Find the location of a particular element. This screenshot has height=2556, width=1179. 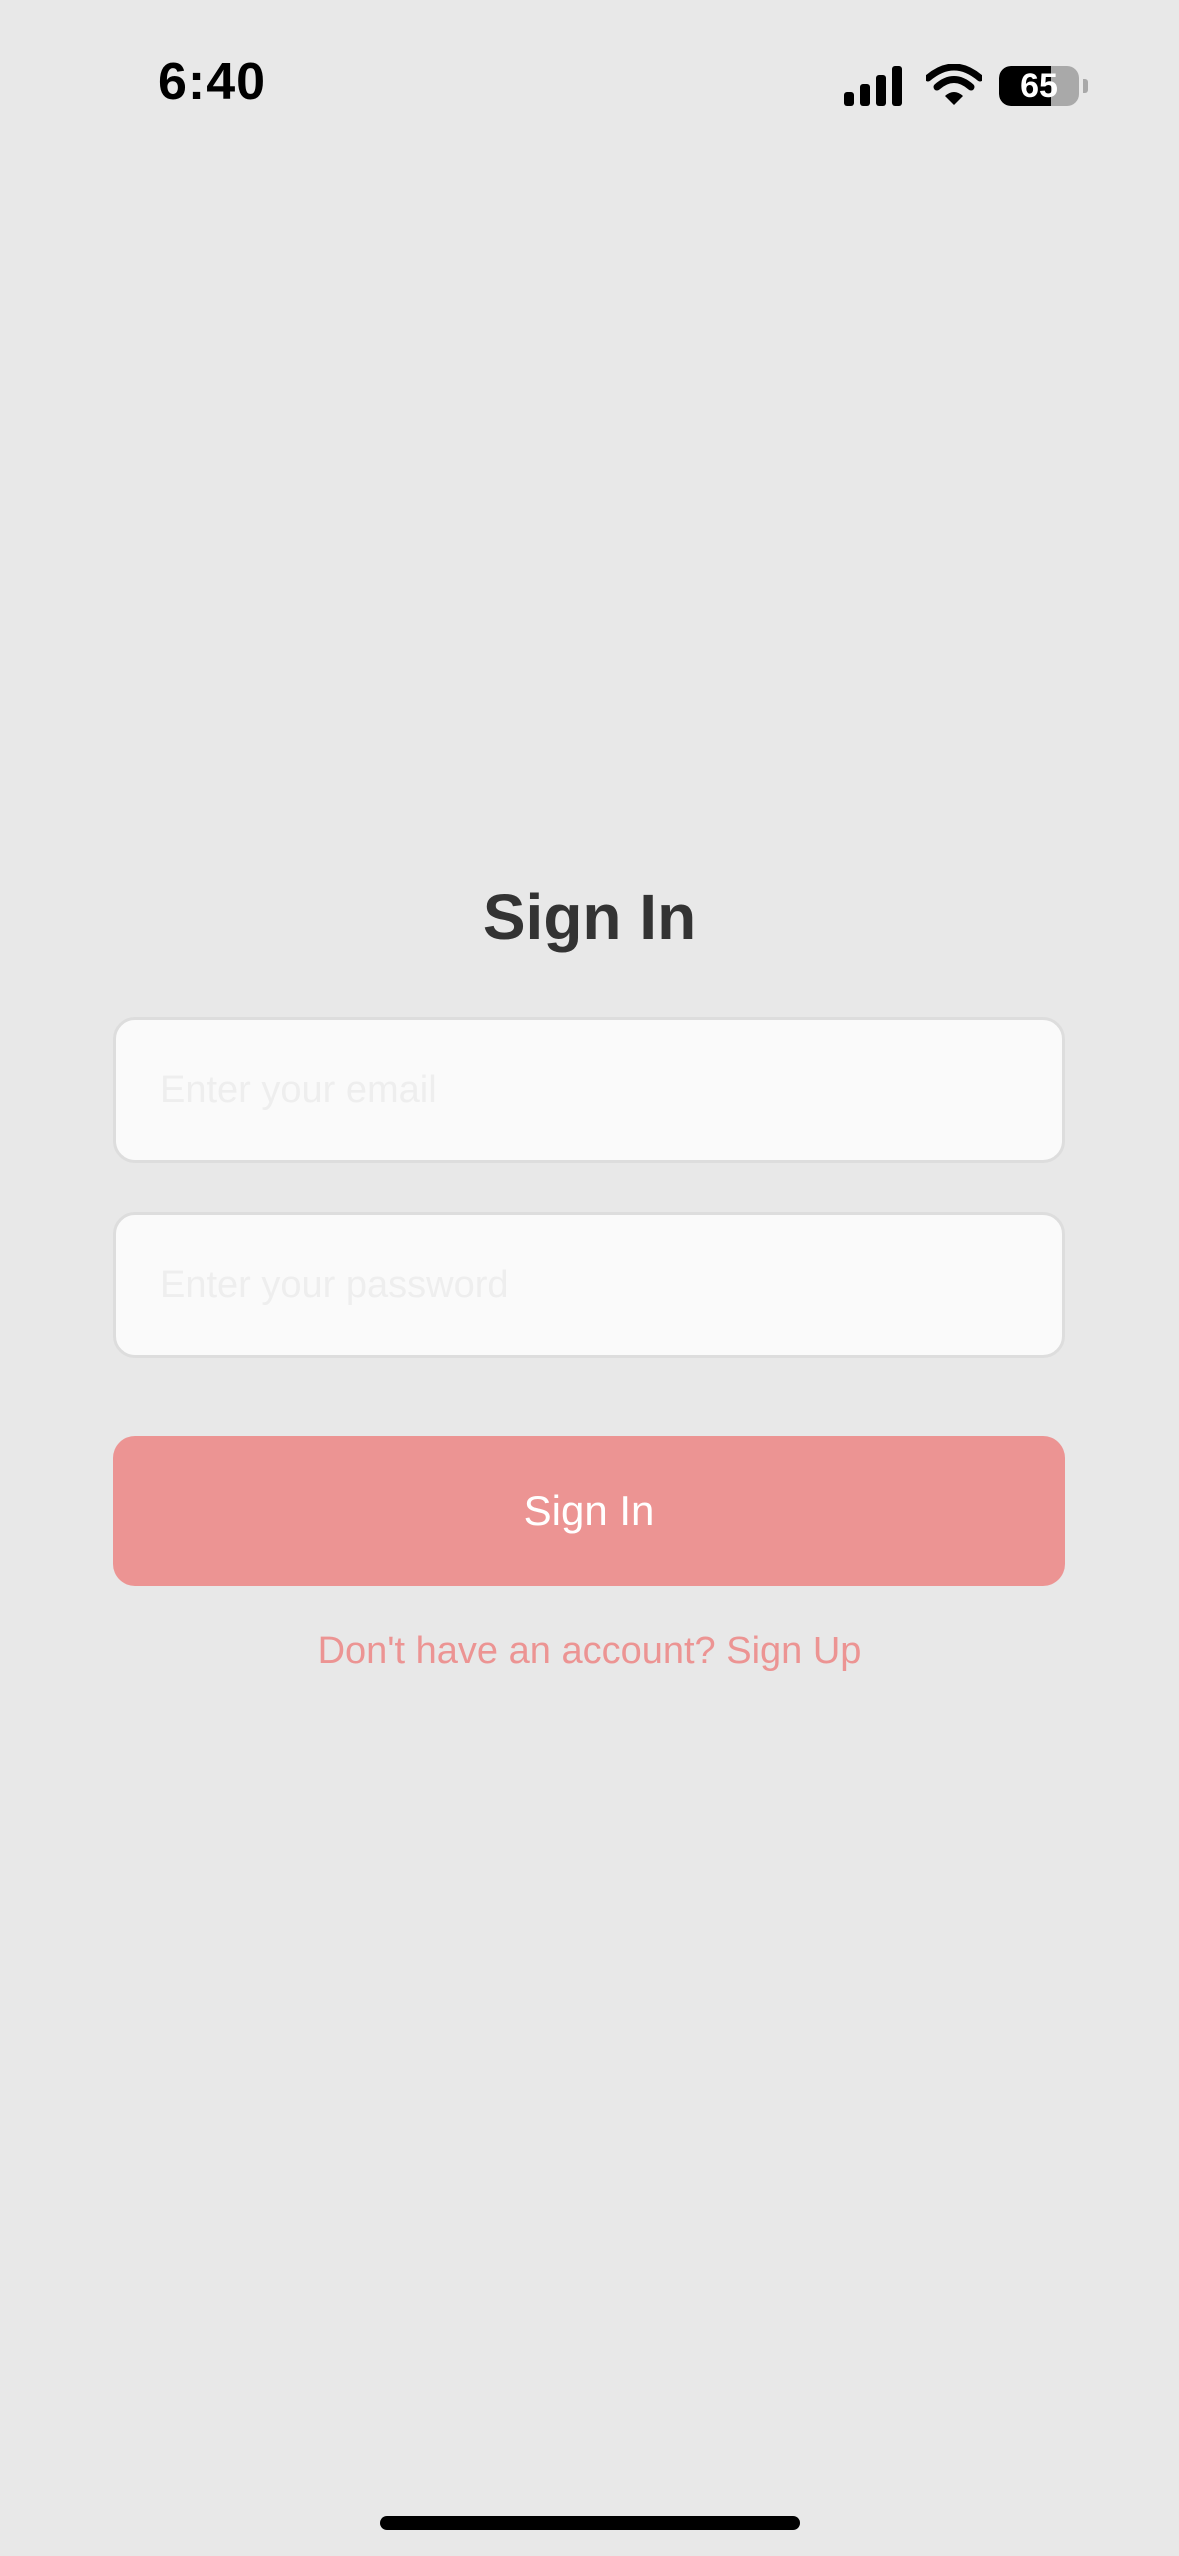

battery-icon: 65 is located at coordinates (1039, 86).